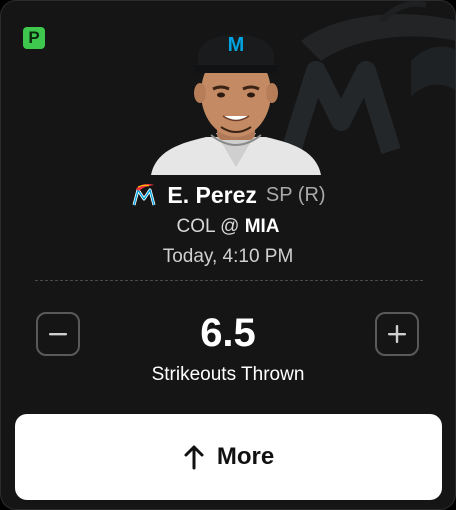 The height and width of the screenshot is (510, 456). Describe the element at coordinates (245, 456) in the screenshot. I see `more-button-label: More` at that location.